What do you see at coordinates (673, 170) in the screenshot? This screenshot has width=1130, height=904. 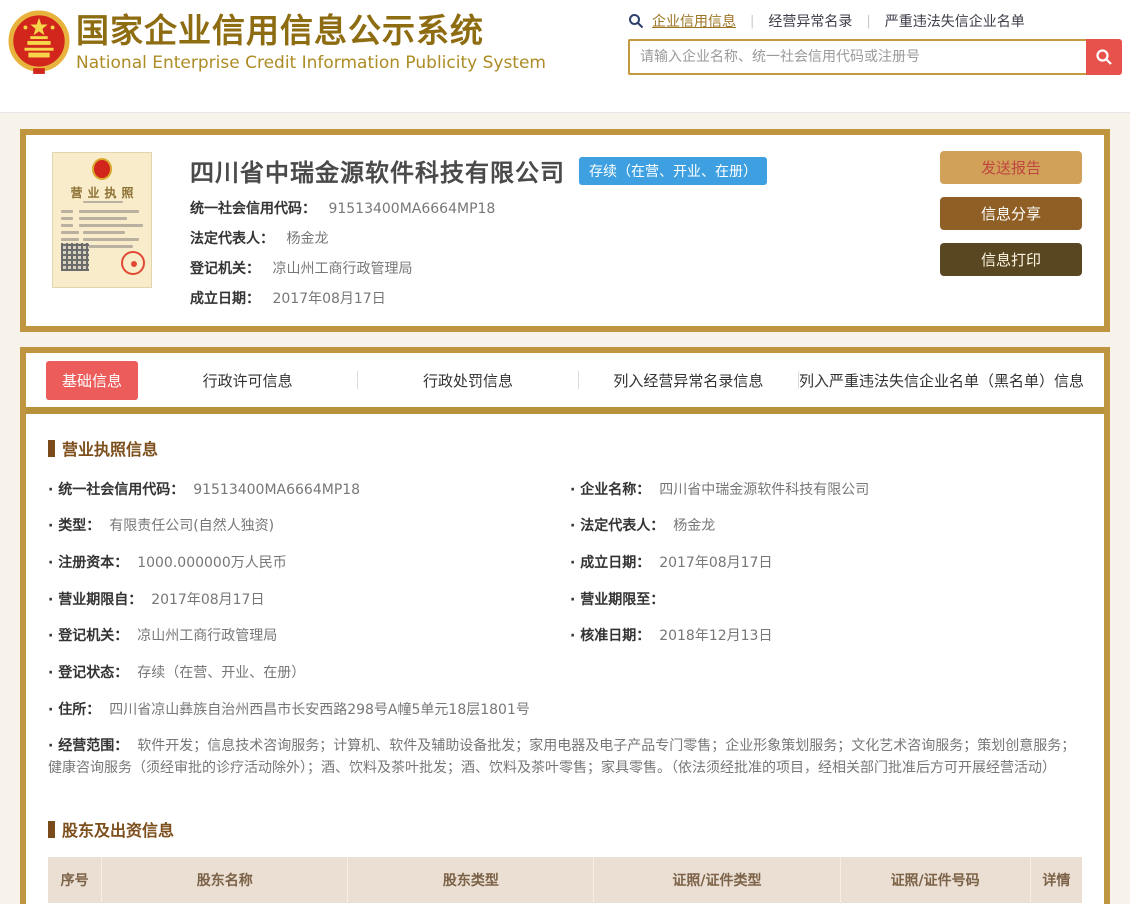 I see `status-badge: 存续（在营、开业、在册）` at bounding box center [673, 170].